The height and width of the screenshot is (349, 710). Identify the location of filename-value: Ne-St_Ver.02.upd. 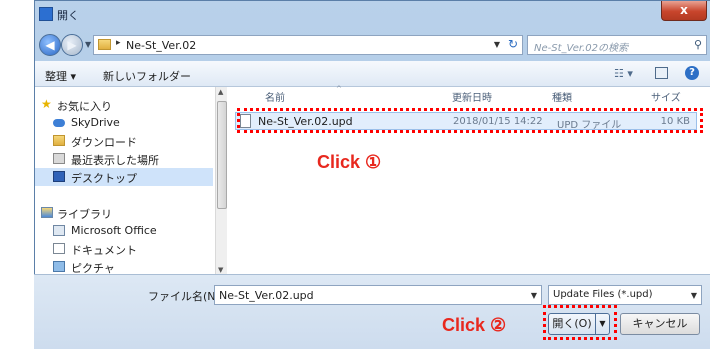
(266, 295).